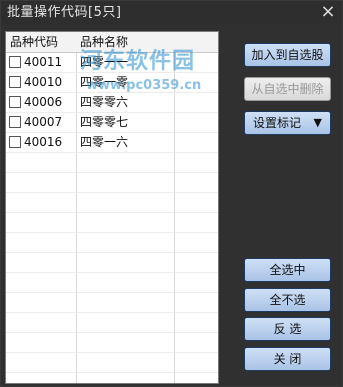  Describe the element at coordinates (144, 85) in the screenshot. I see `watermark-url: www.pc0359.cn` at that location.